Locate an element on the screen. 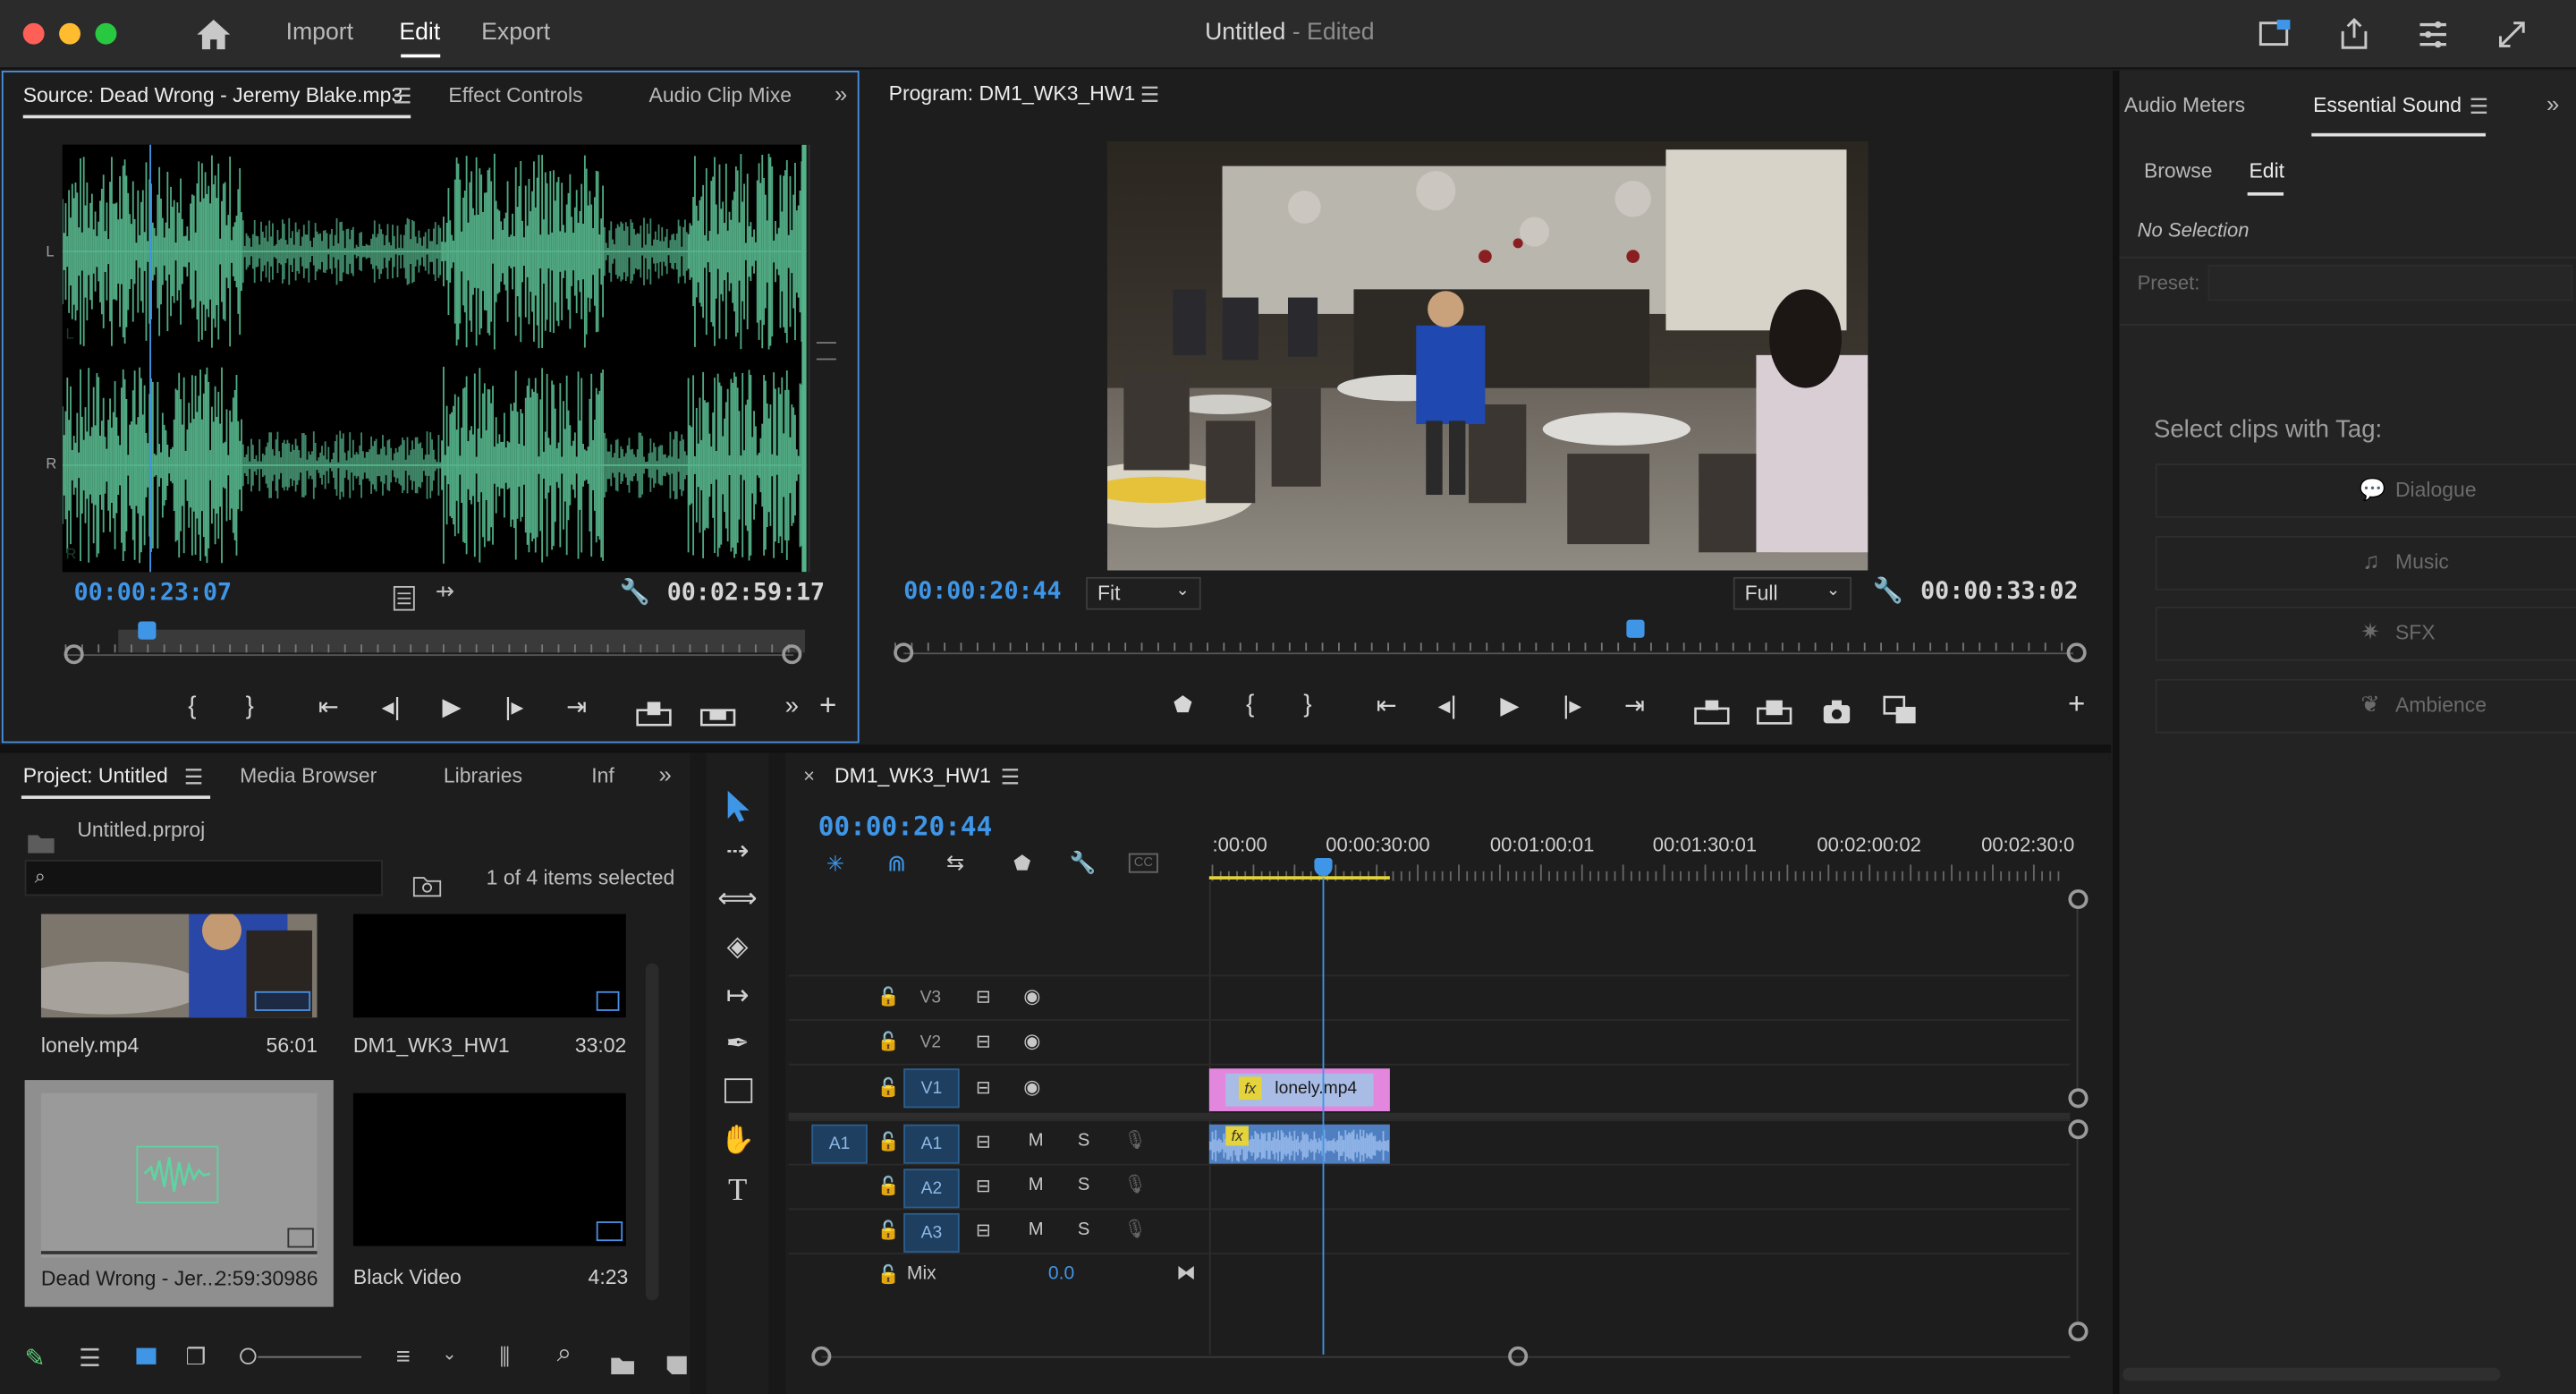  tab-sequence: DM1_WK3_HW1 is located at coordinates (913, 775).